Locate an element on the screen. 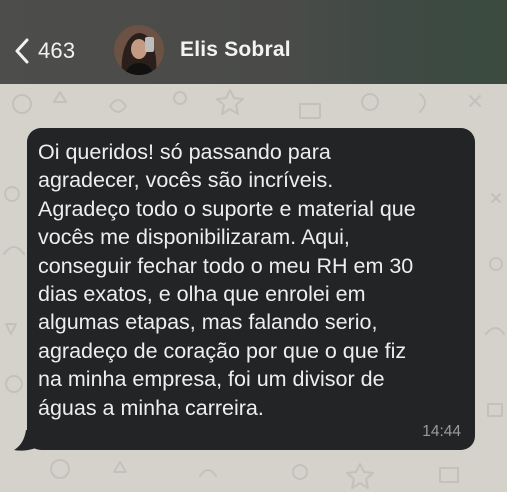 This screenshot has height=492, width=507. unread-count: 463 is located at coordinates (57, 50).